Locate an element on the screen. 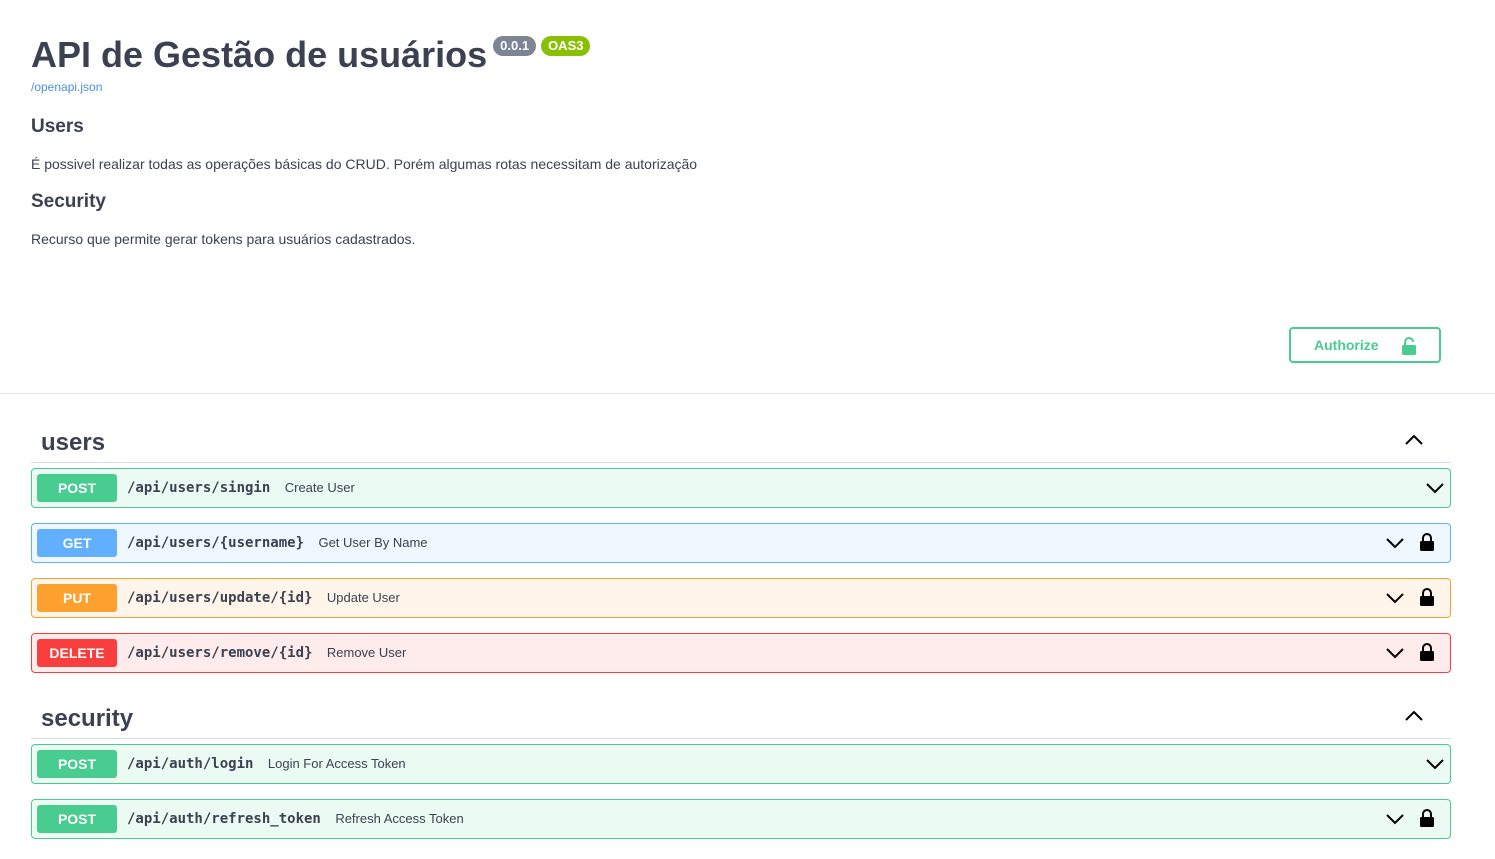  unlocked-lock-icon is located at coordinates (1409, 347).